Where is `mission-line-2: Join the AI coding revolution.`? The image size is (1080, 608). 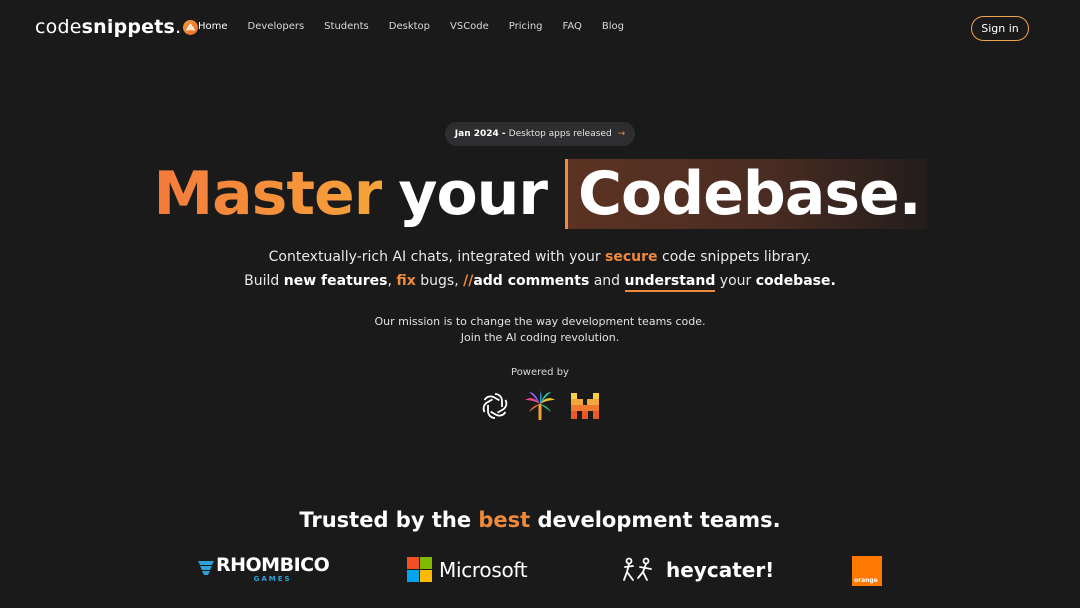
mission-line-2: Join the AI coding revolution. is located at coordinates (540, 337).